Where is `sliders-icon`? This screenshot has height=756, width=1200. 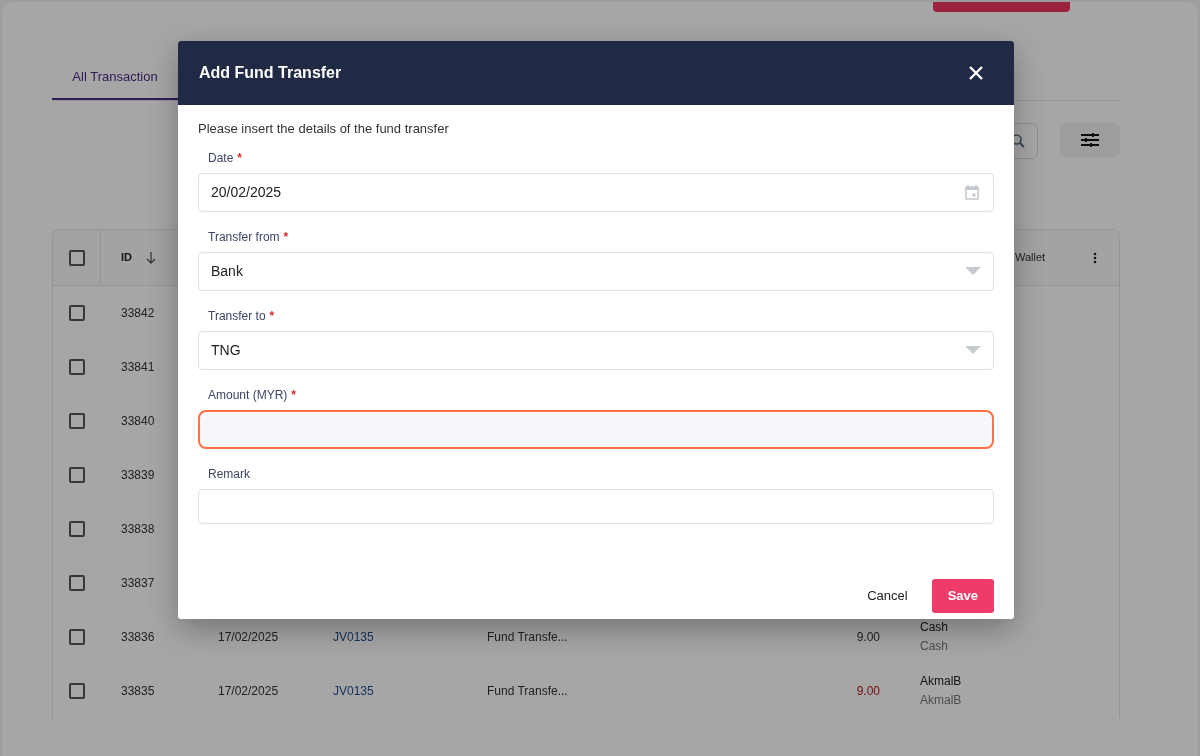
sliders-icon is located at coordinates (1090, 140).